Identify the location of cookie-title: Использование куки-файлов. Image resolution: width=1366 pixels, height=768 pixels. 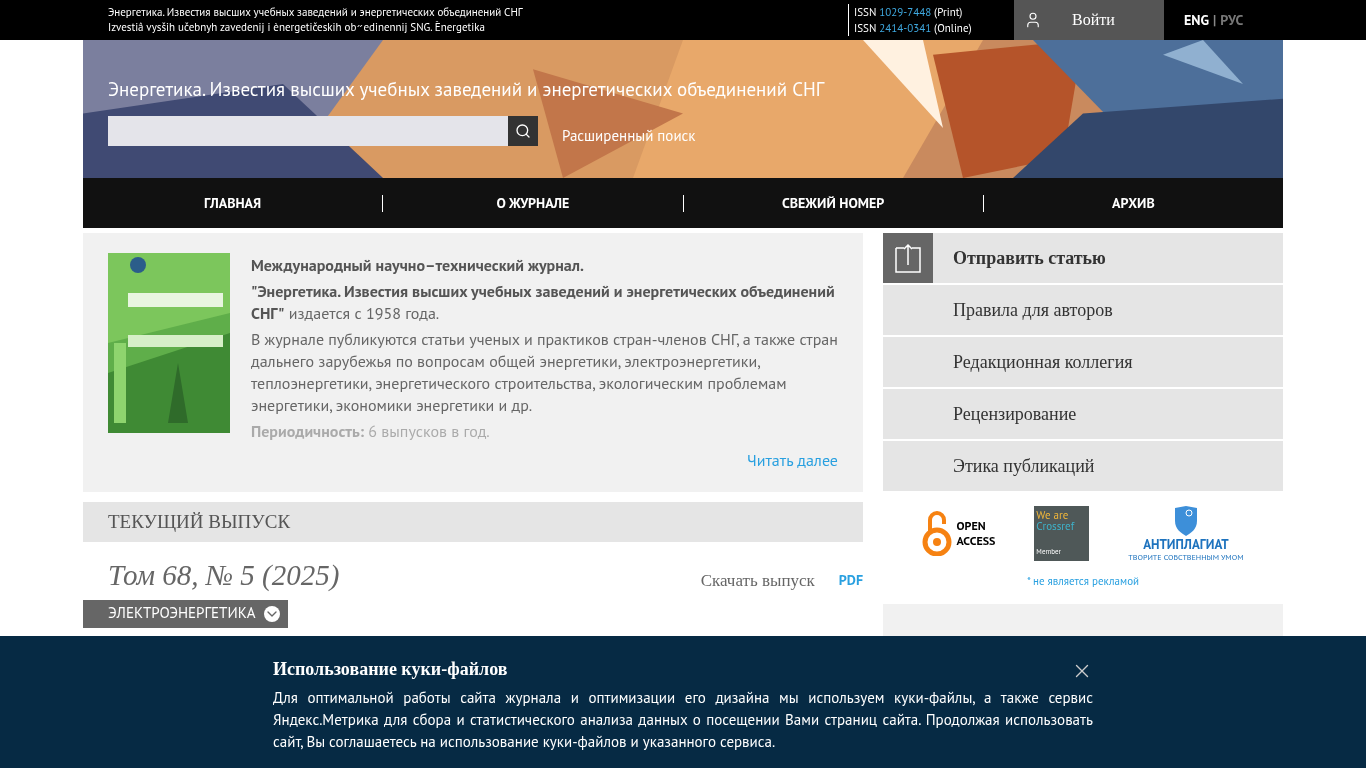
(390, 669).